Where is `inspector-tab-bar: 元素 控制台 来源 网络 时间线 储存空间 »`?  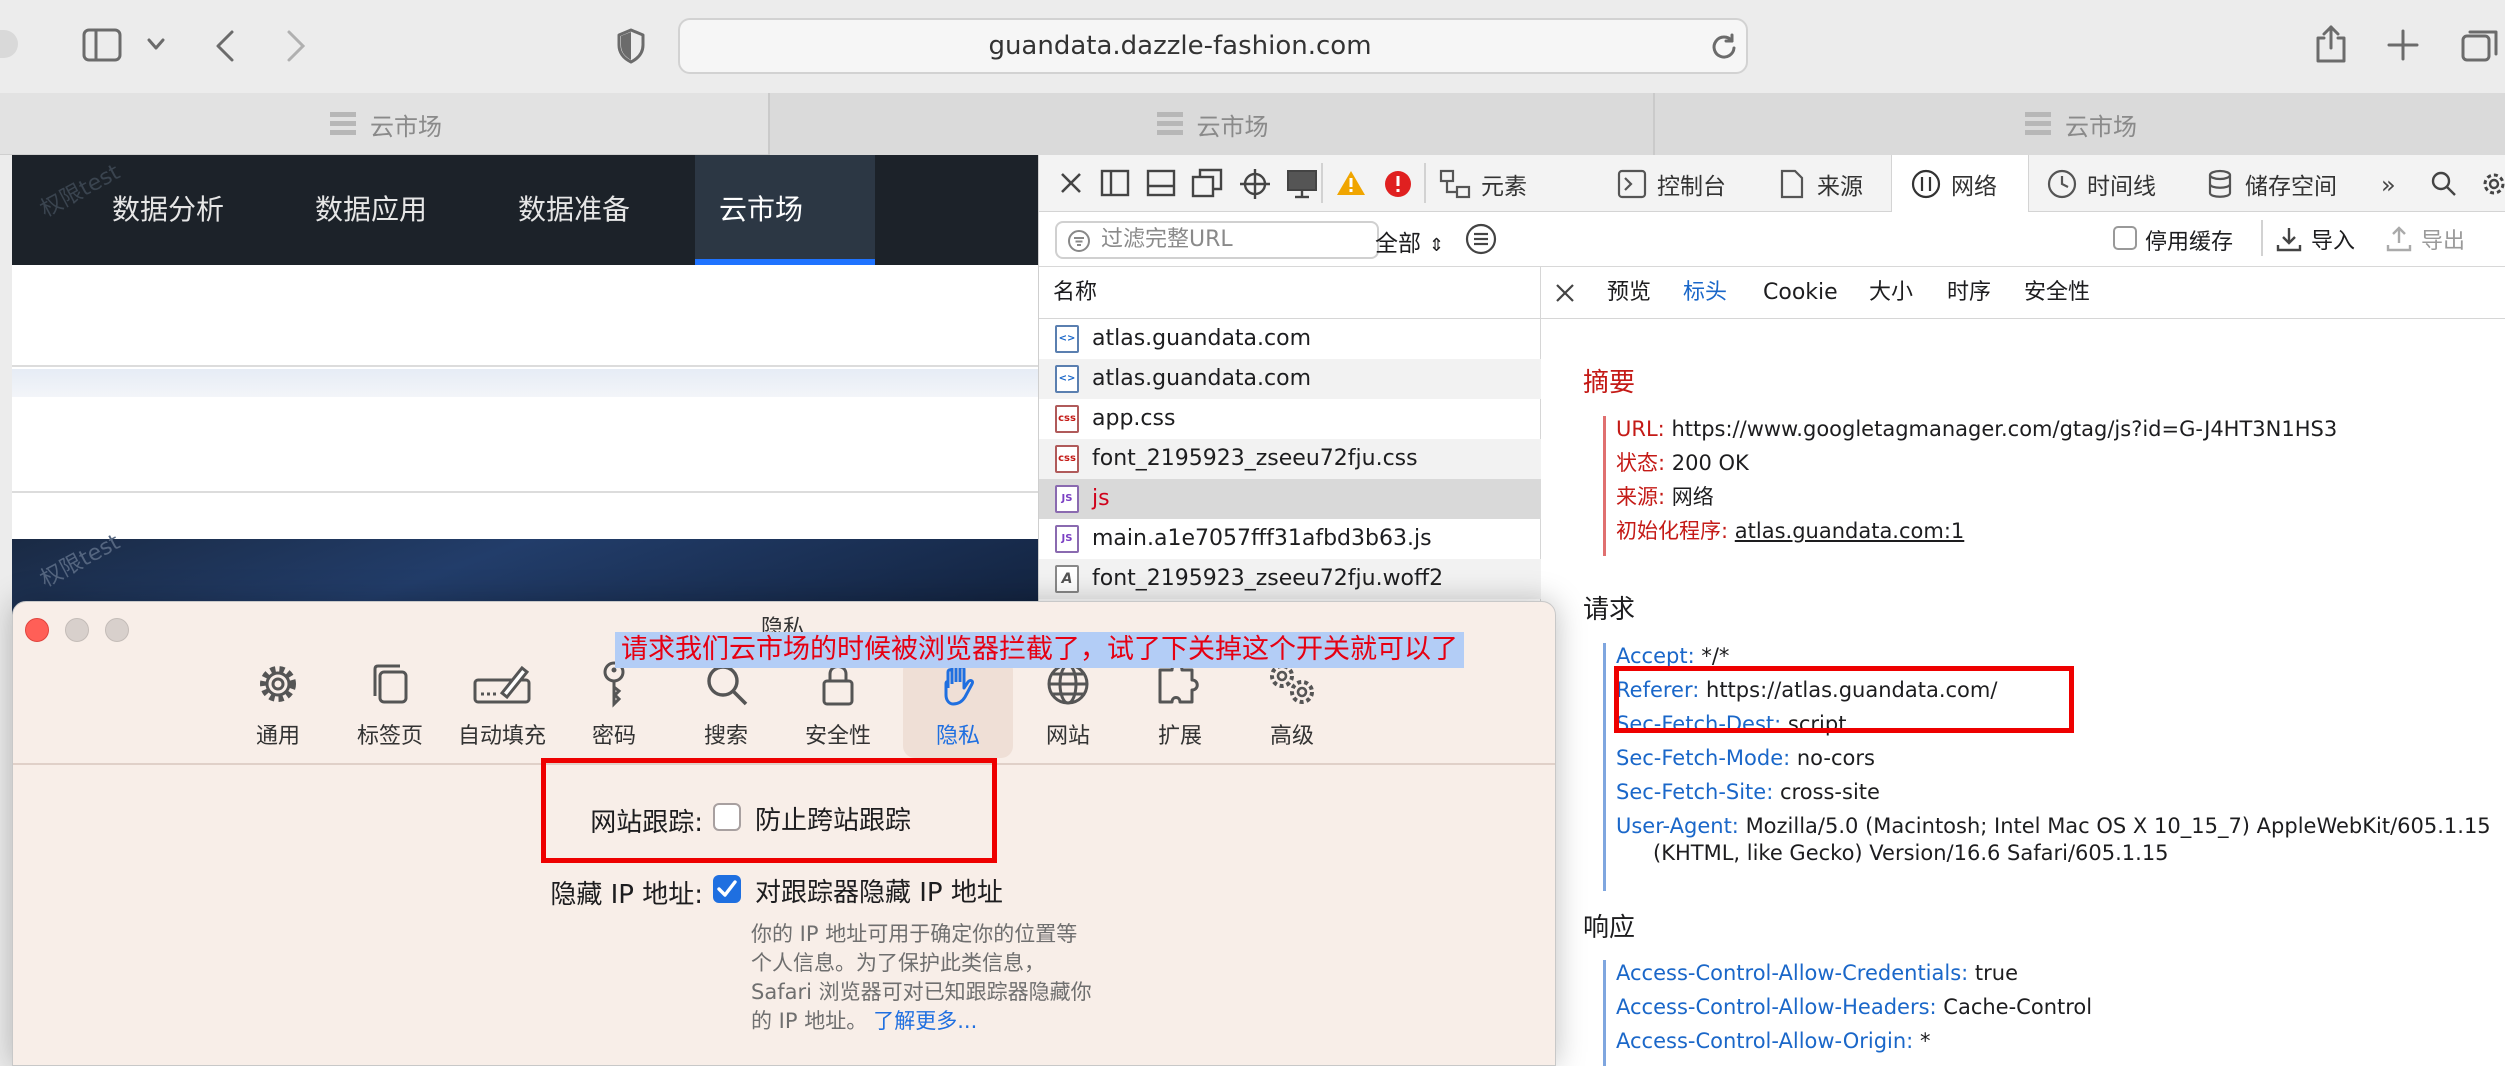 inspector-tab-bar: 元素 控制台 来源 网络 时间线 储存空间 » is located at coordinates (1772, 183).